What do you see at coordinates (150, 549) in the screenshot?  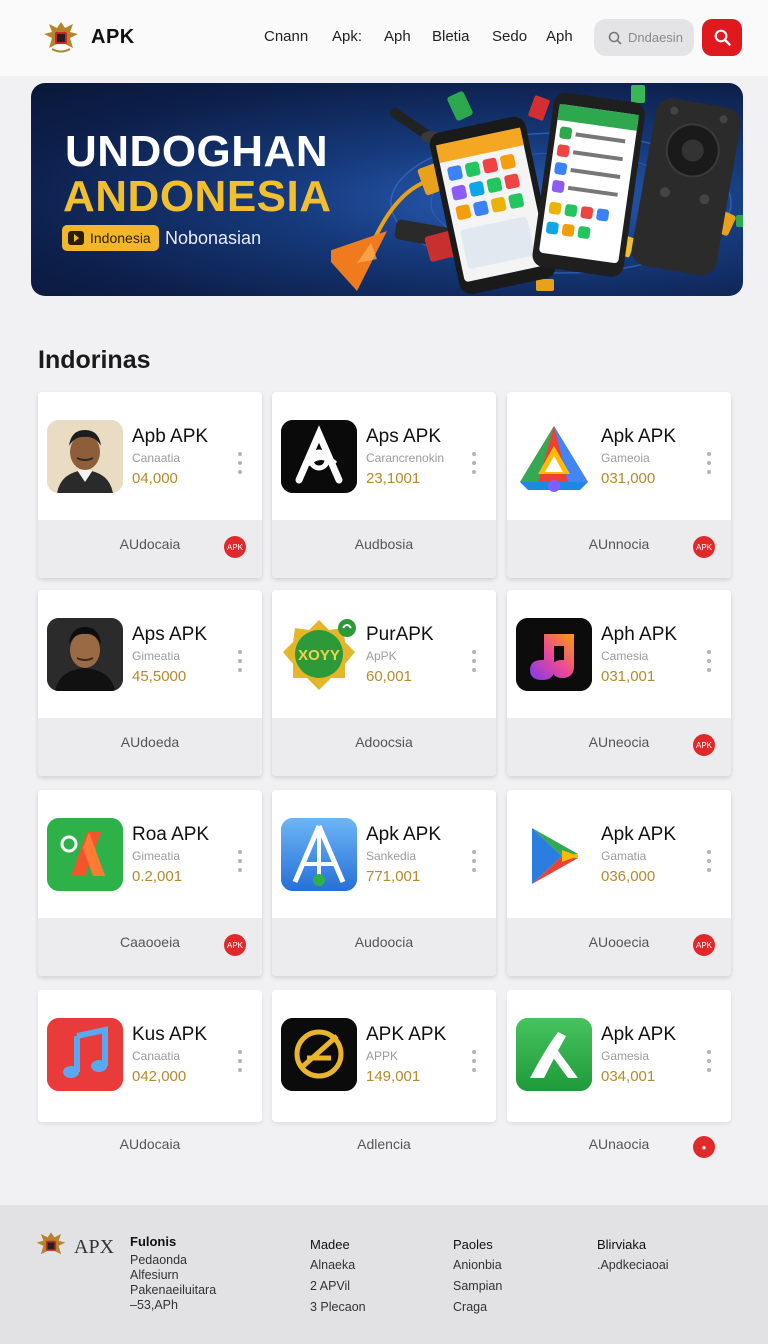 I see `card-footer: AUdocaia APK` at bounding box center [150, 549].